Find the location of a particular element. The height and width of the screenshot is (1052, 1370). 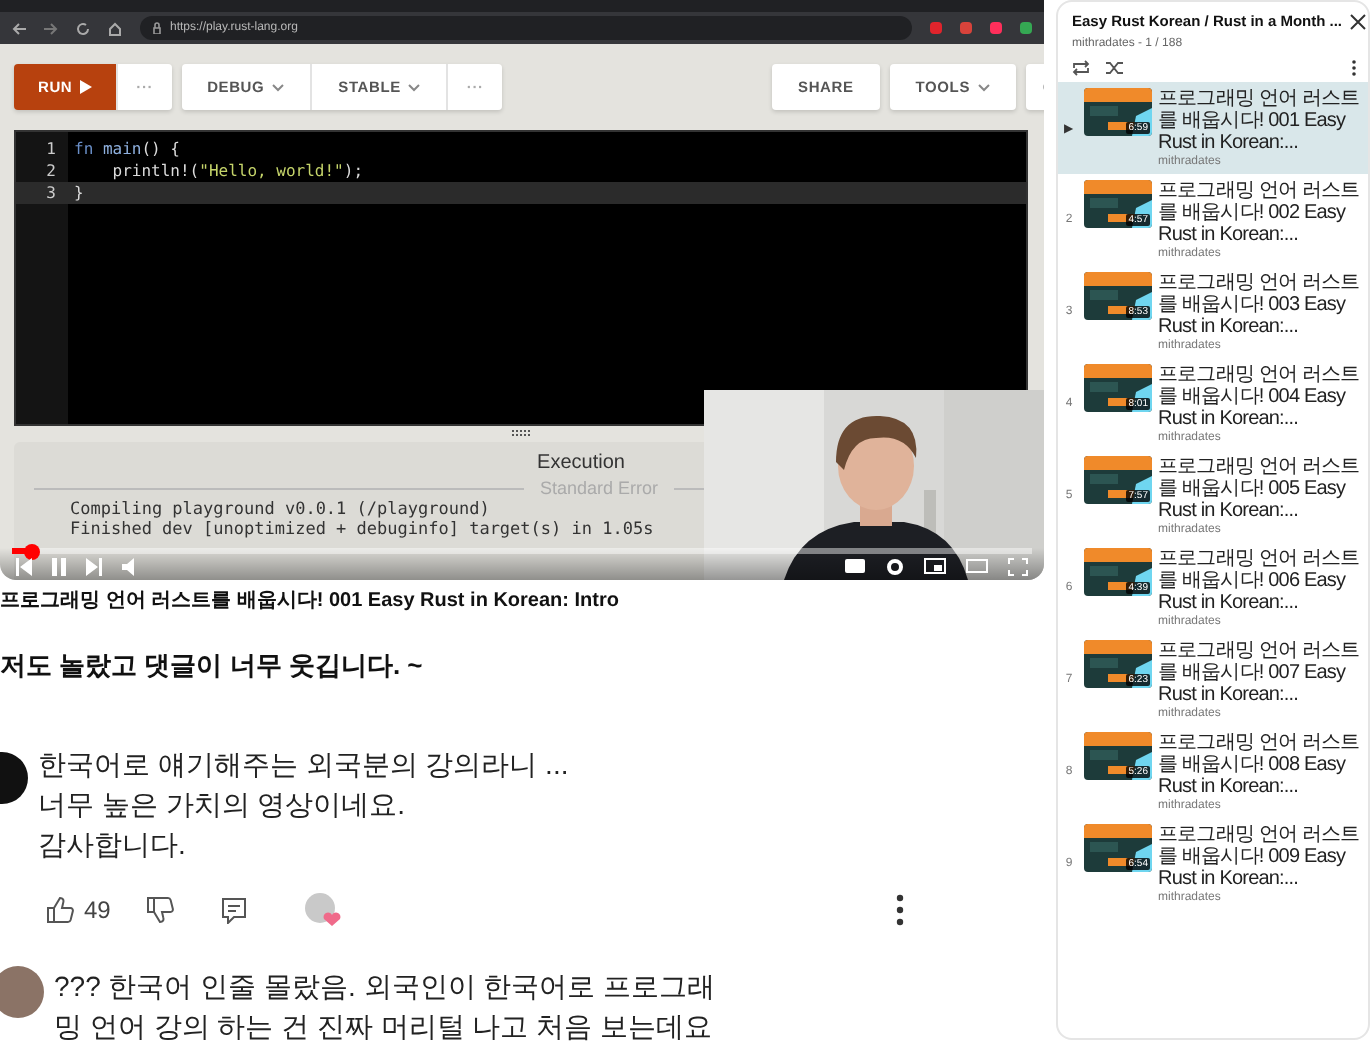

comment-text: ??? 한국어 인줄 몰랐음. 외국인이 한국어로 프로그래 밍 언어 강의 하는 건 진짜 머리털 나고 처음 보는데요 is located at coordinates (385, 1007).